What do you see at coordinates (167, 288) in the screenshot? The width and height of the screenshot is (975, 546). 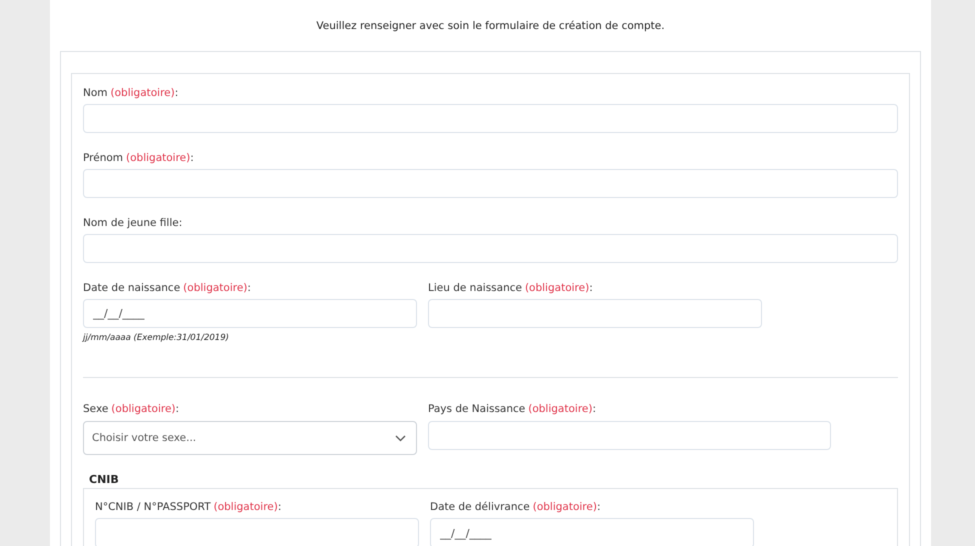 I see `field-label: Date de naissance (obligatoire):` at bounding box center [167, 288].